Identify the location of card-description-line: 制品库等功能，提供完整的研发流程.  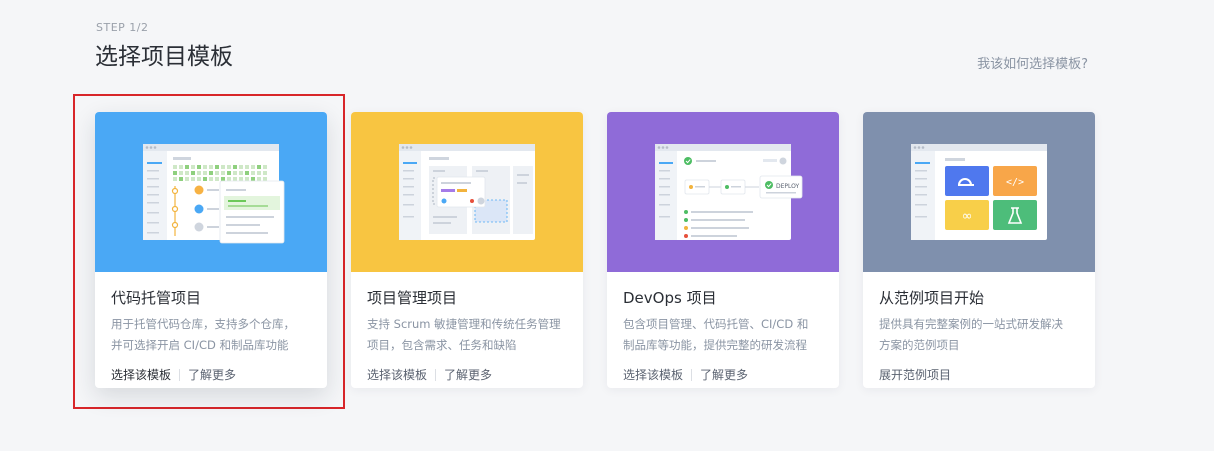
(715, 345).